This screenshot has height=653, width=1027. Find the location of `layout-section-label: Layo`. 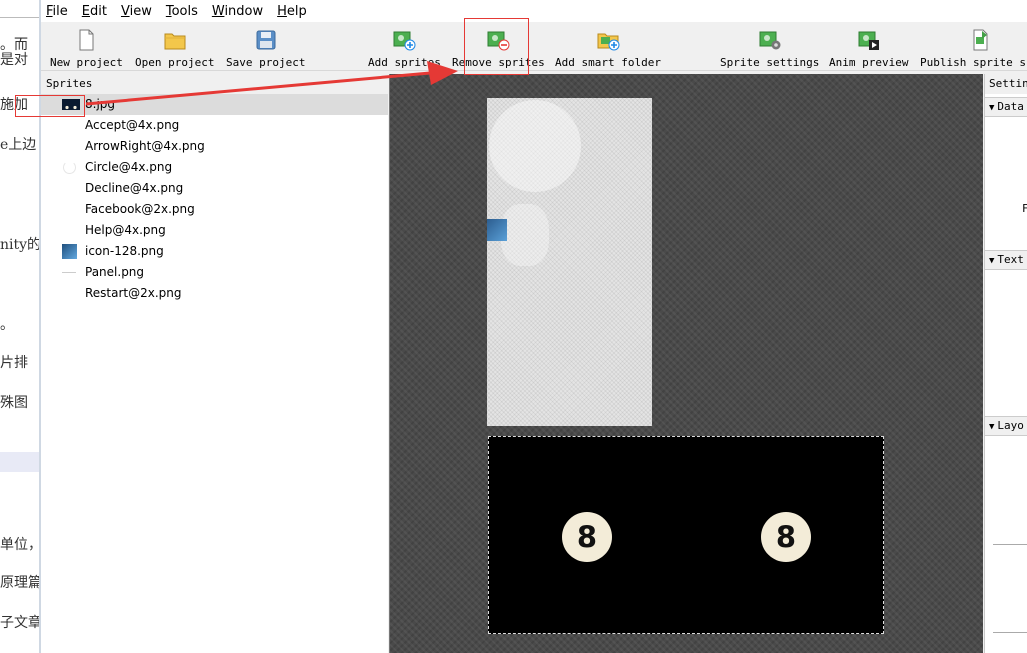

layout-section-label: Layo is located at coordinates (1010, 425).